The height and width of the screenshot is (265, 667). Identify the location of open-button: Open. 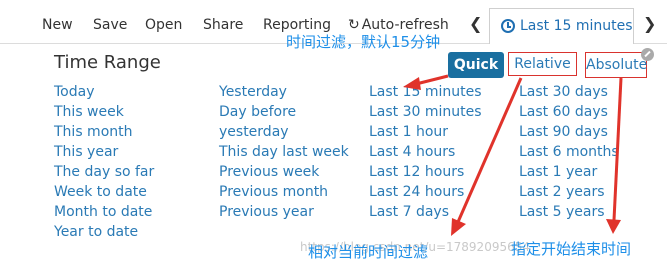
(163, 25).